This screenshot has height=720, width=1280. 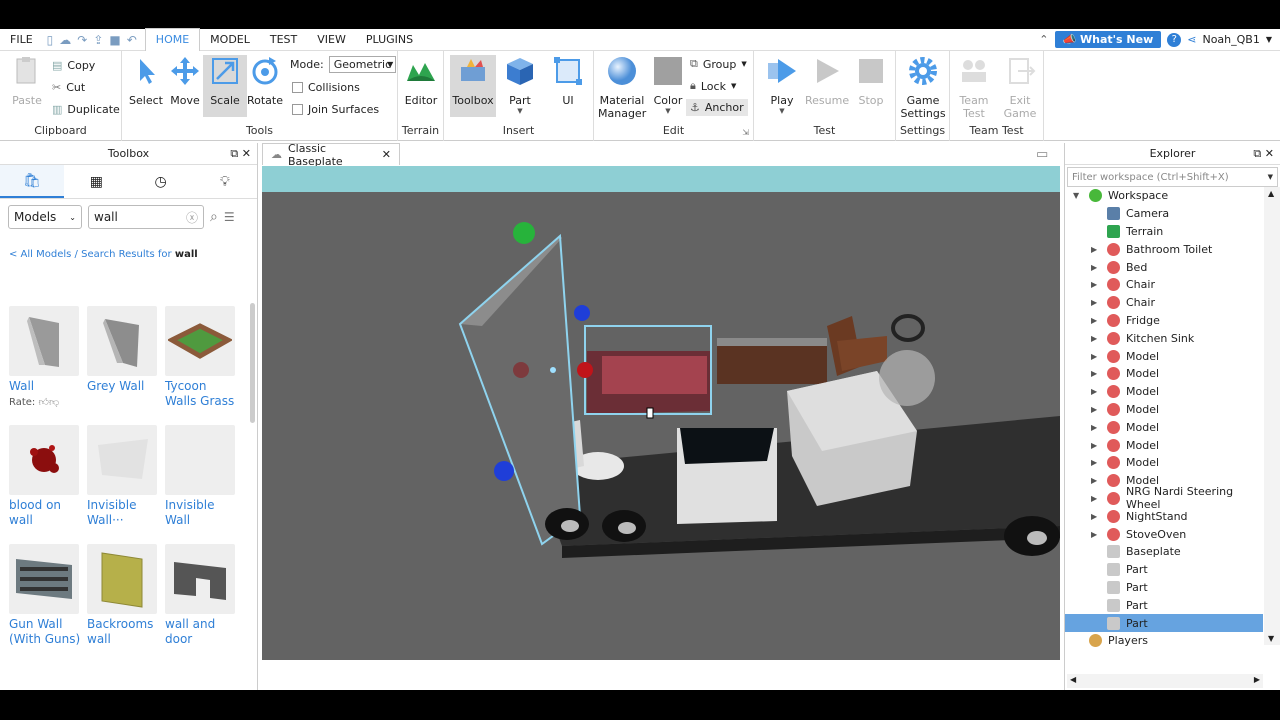 I want to click on select-button: Select, so click(x=146, y=86).